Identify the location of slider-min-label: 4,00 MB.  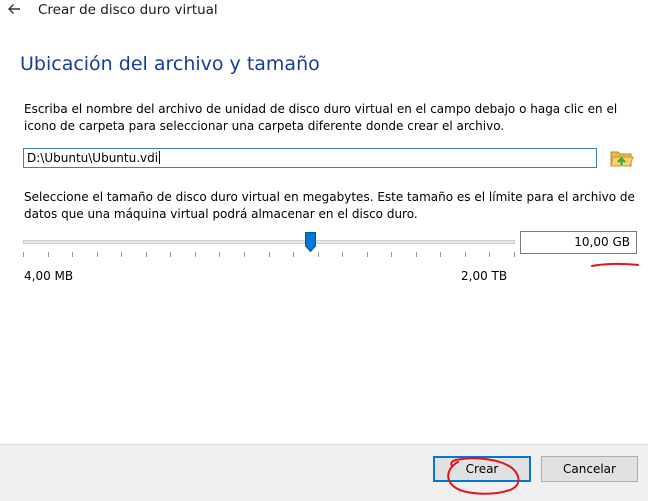
(49, 276).